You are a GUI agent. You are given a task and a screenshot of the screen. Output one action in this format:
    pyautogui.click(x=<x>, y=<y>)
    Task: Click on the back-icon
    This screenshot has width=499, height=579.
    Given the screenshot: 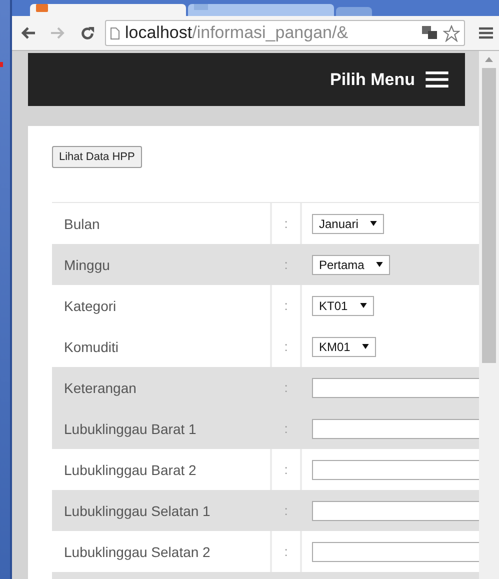 What is the action you would take?
    pyautogui.click(x=28, y=33)
    